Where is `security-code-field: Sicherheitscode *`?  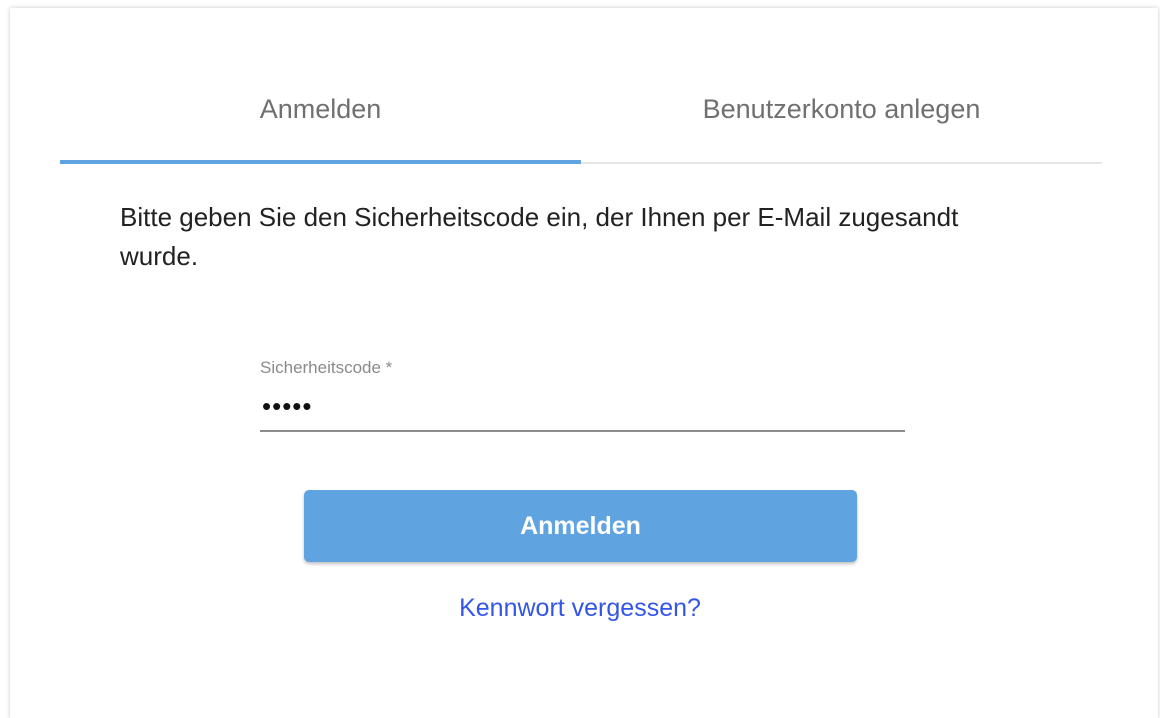
security-code-field: Sicherheitscode * is located at coordinates (582, 395).